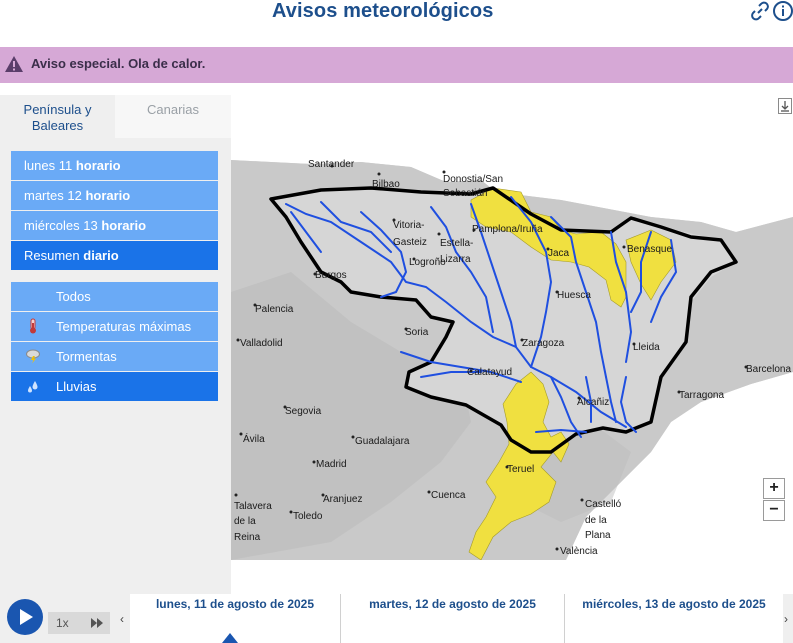  I want to click on rain-icon, so click(33, 387).